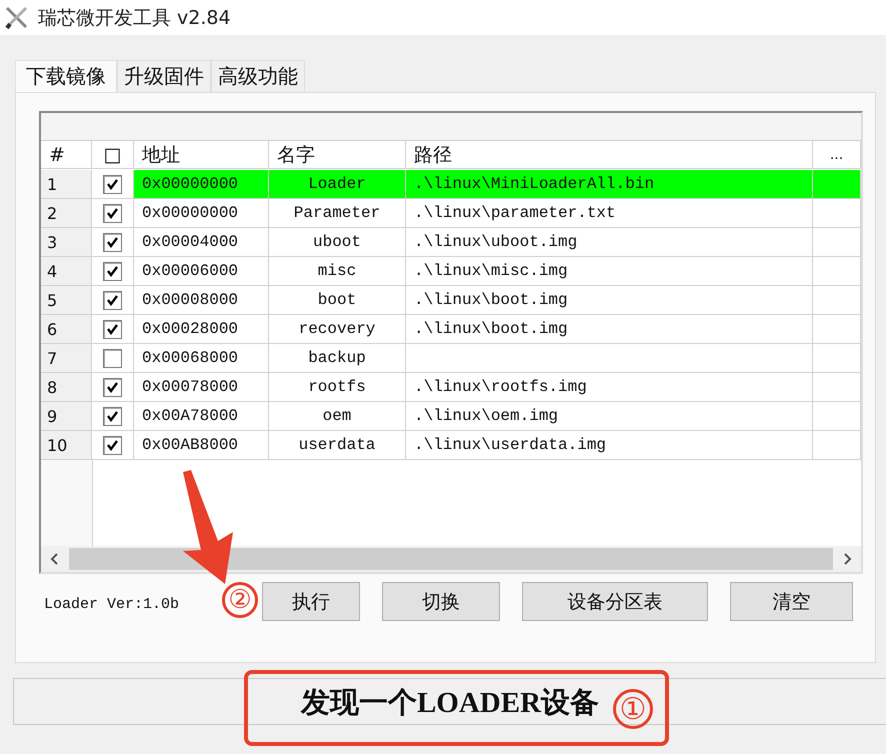  I want to click on action-button: 执行, so click(311, 601).